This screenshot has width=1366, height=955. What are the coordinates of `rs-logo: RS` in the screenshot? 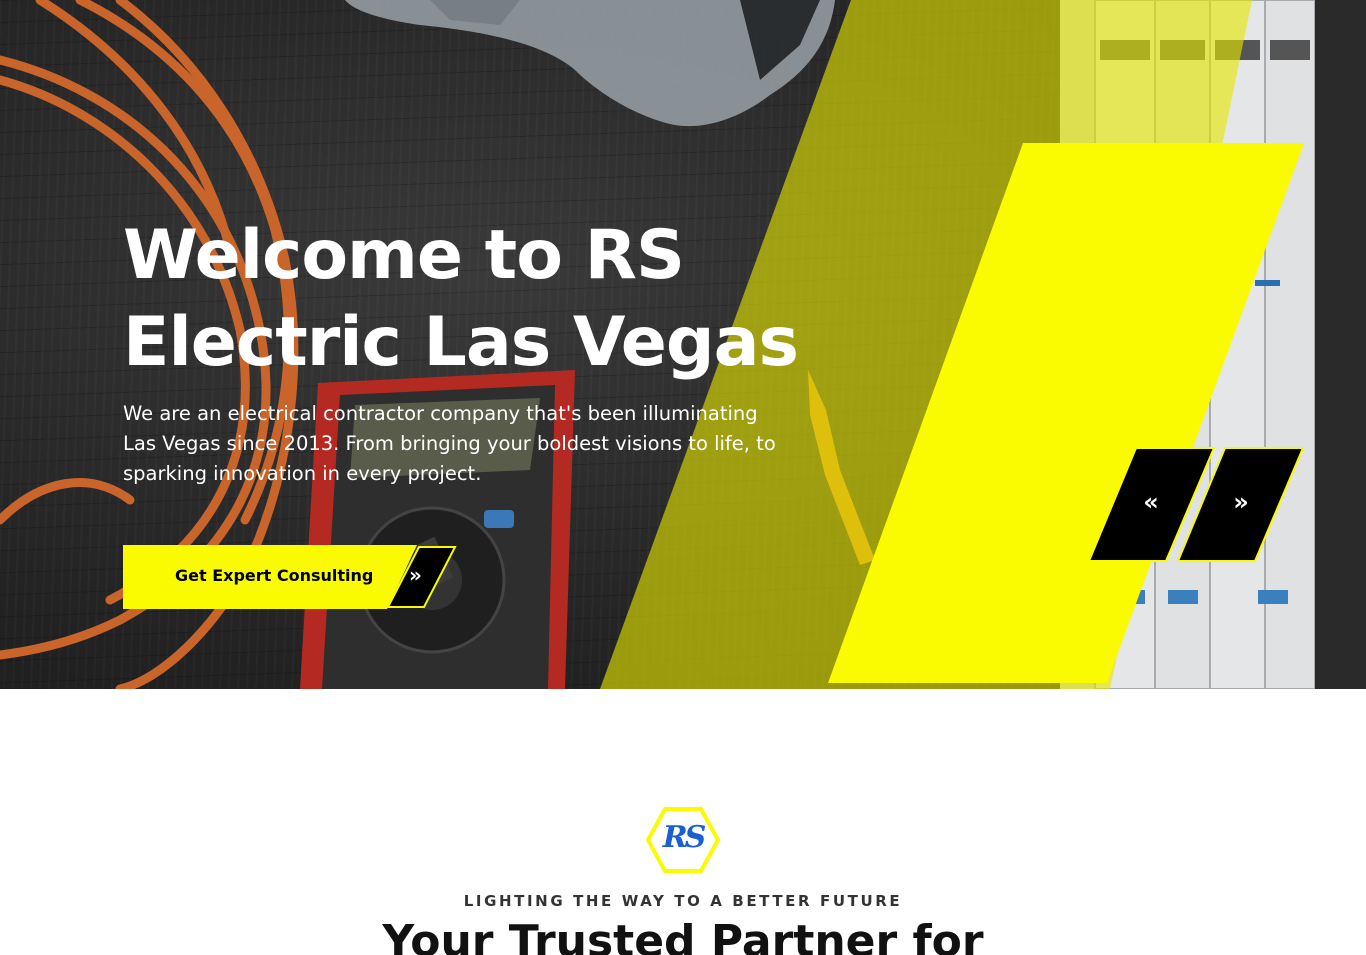 It's located at (683, 840).